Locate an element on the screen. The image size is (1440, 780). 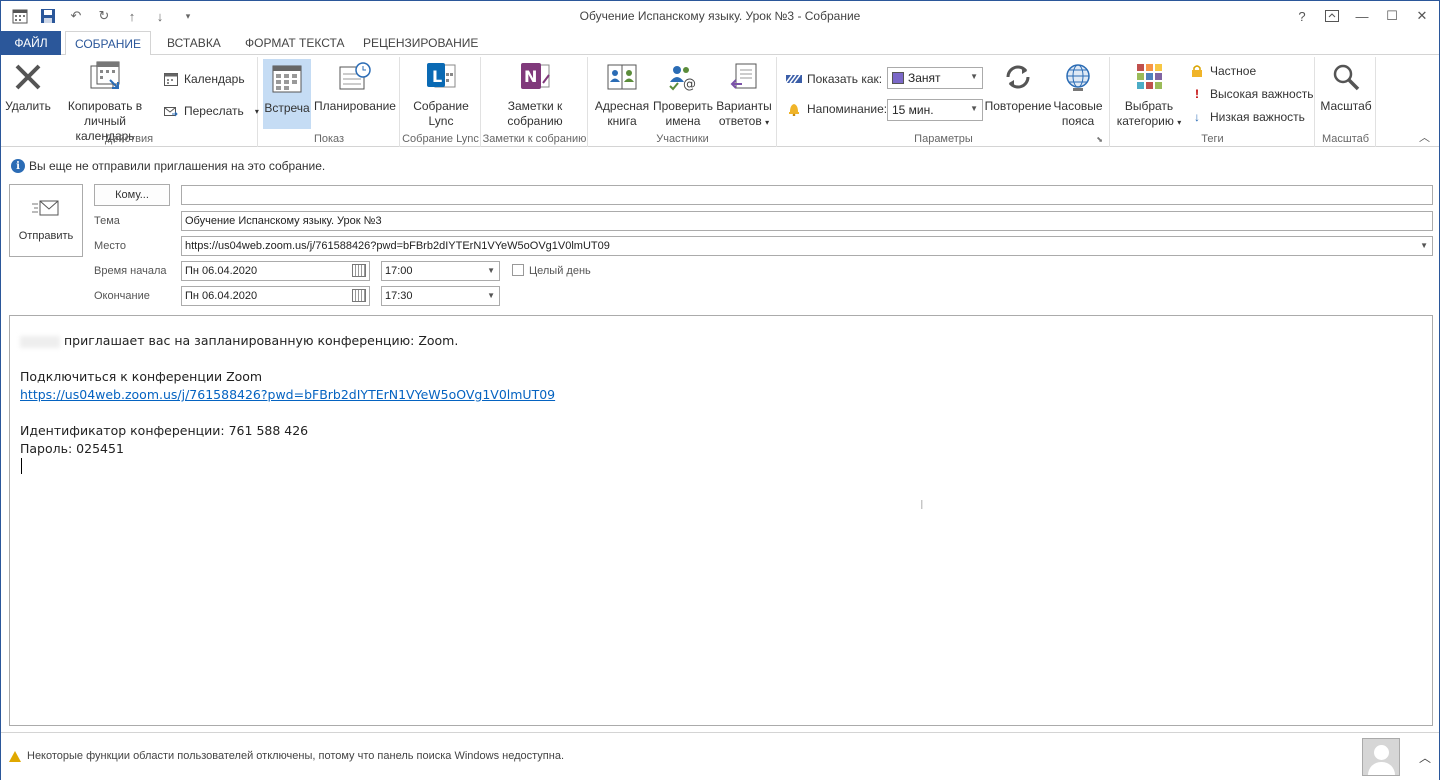
scheduling-label: Планирование is located at coordinates (355, 106).